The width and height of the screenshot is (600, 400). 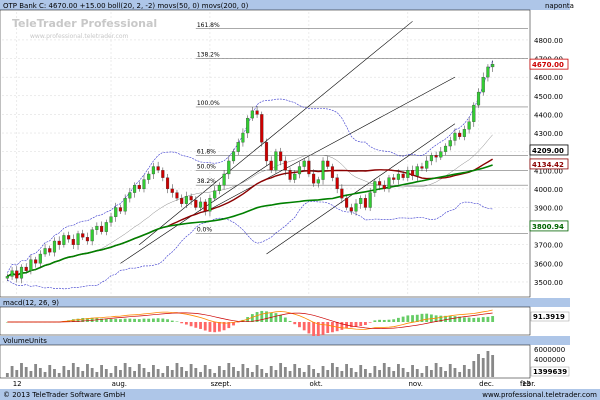 What do you see at coordinates (548, 190) in the screenshot?
I see `y-tick-label: 4000.00` at bounding box center [548, 190].